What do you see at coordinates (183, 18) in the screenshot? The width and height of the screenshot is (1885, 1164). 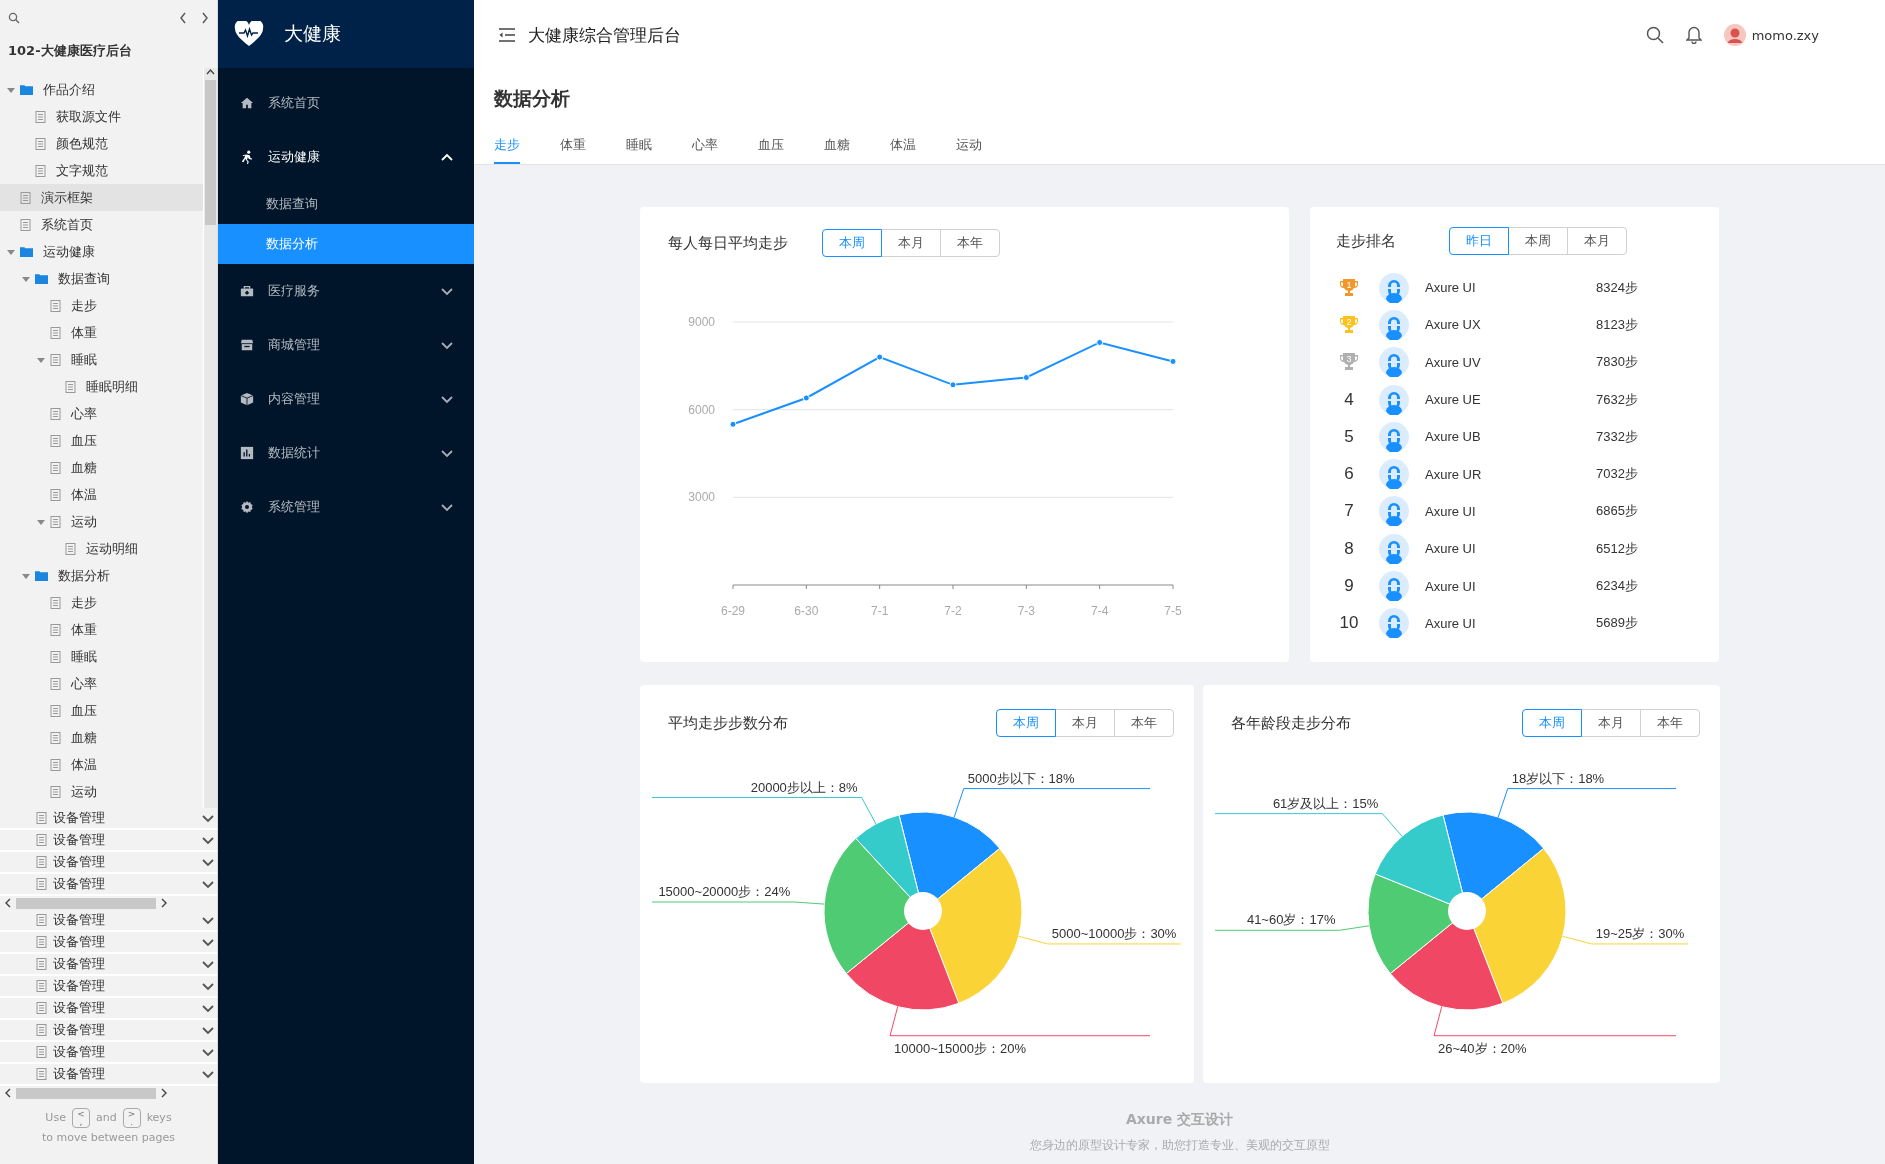 I see `chevron-left-icon` at bounding box center [183, 18].